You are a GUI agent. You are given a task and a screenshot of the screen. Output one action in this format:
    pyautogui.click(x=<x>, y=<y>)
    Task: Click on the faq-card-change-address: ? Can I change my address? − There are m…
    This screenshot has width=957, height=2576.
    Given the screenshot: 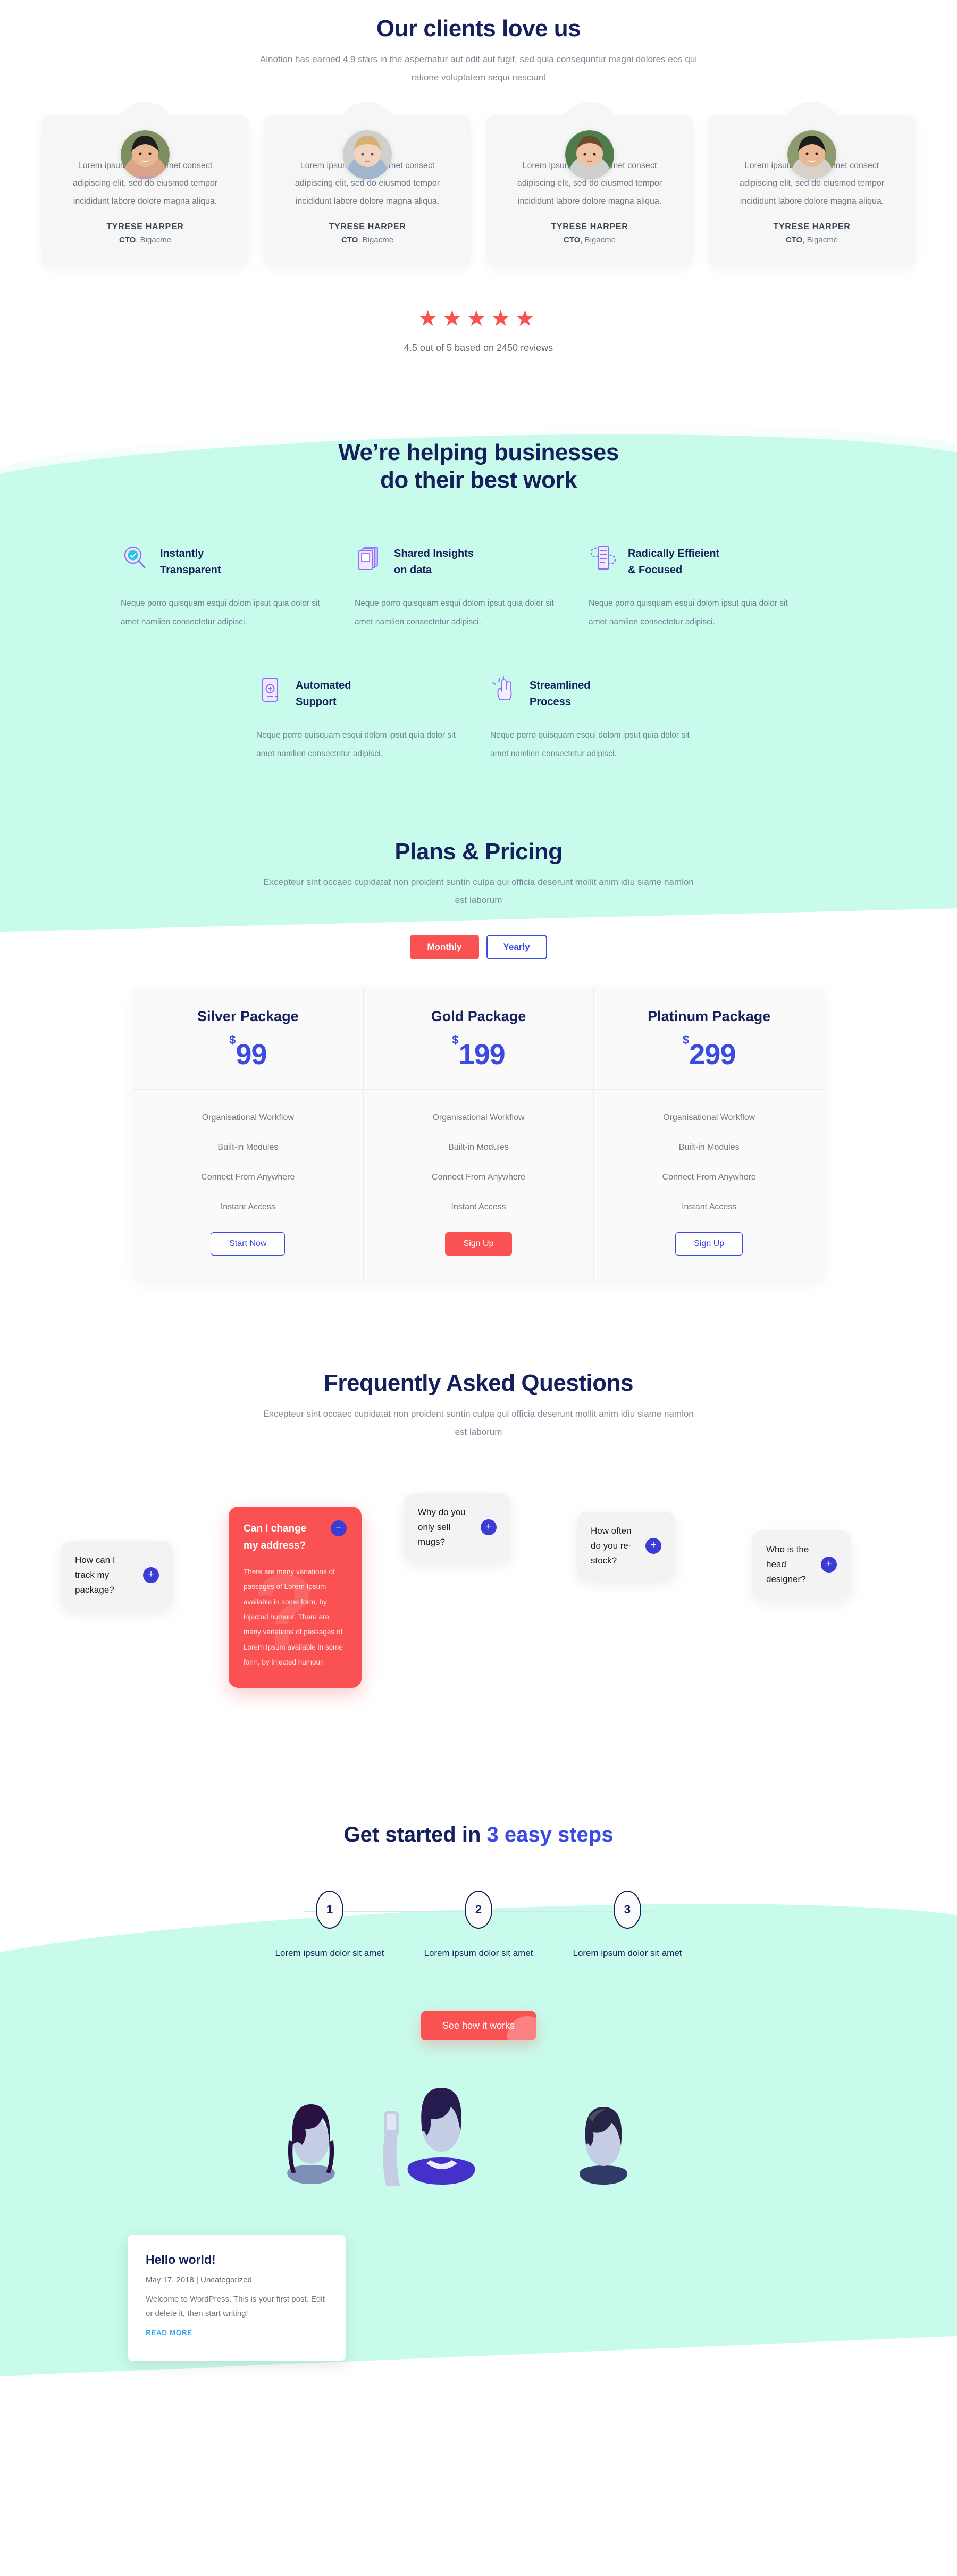 What is the action you would take?
    pyautogui.click(x=295, y=1597)
    